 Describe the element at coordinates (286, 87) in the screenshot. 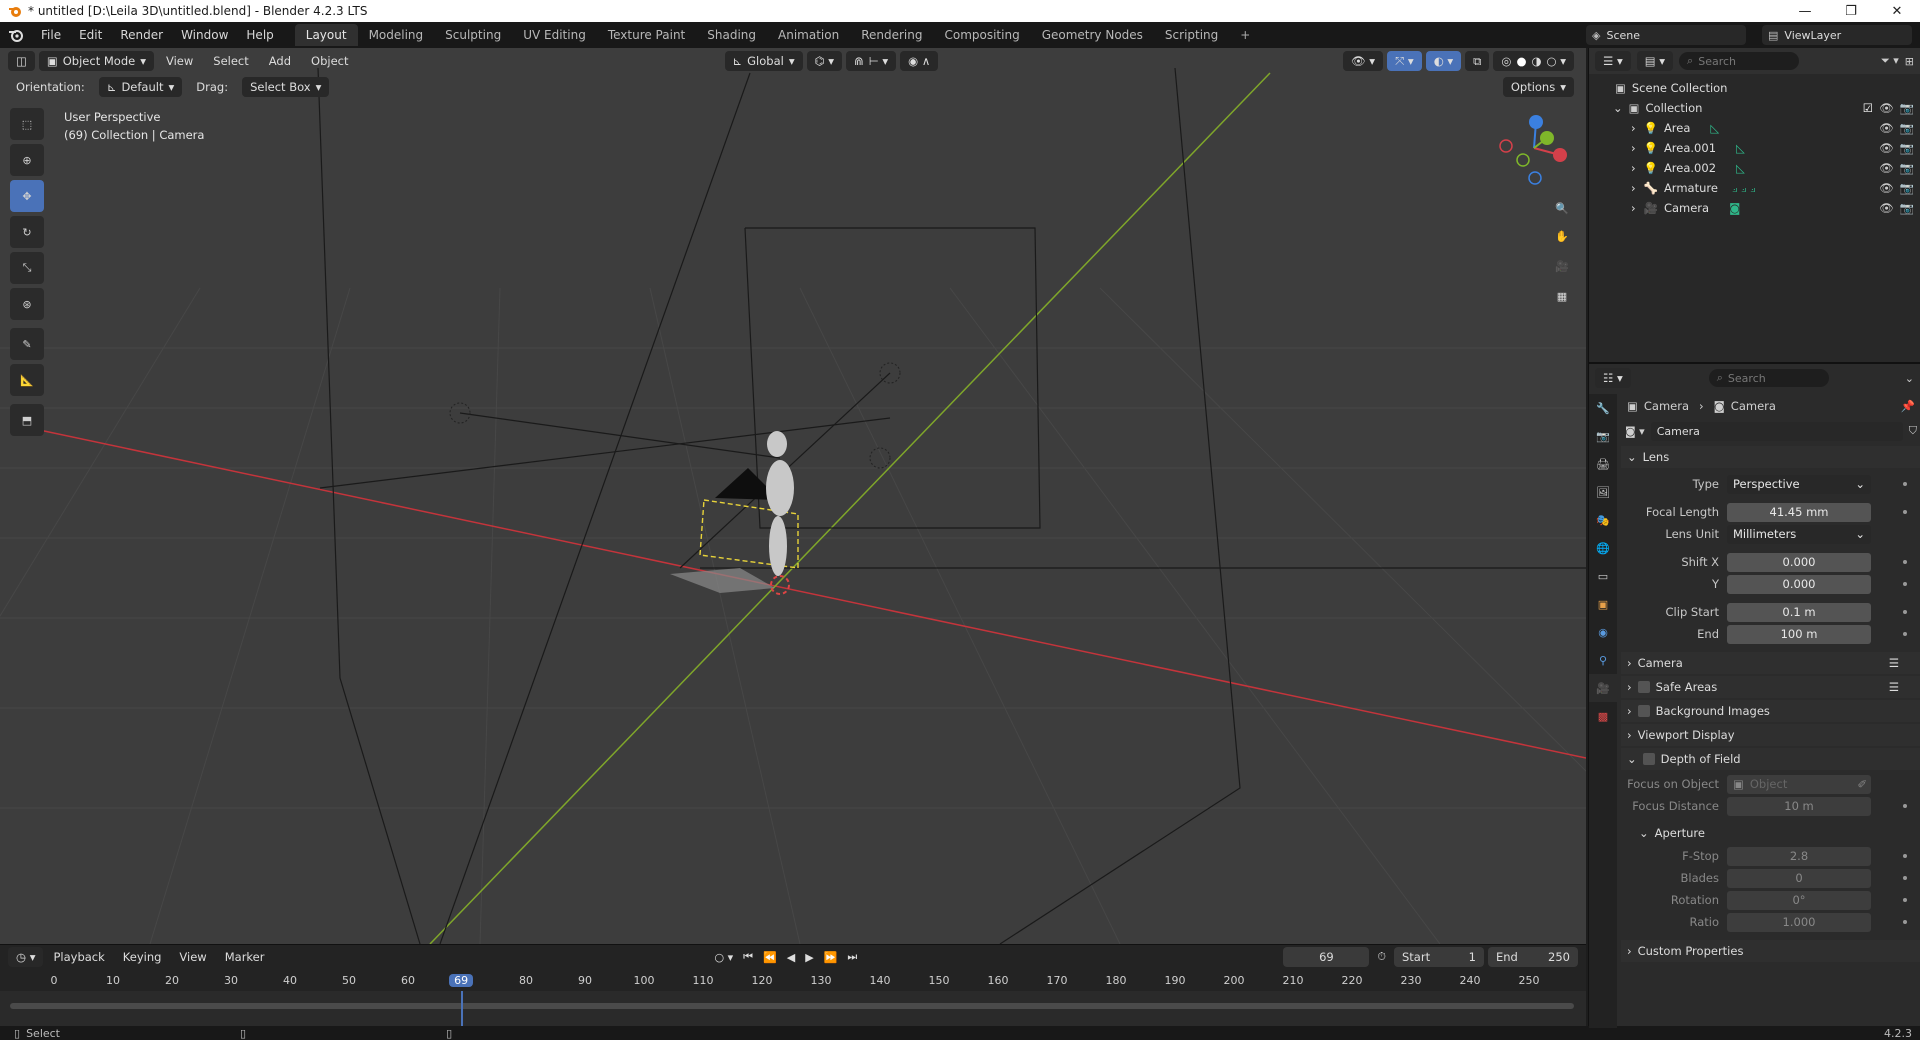

I see `drag-selector: Select Box ▾` at that location.